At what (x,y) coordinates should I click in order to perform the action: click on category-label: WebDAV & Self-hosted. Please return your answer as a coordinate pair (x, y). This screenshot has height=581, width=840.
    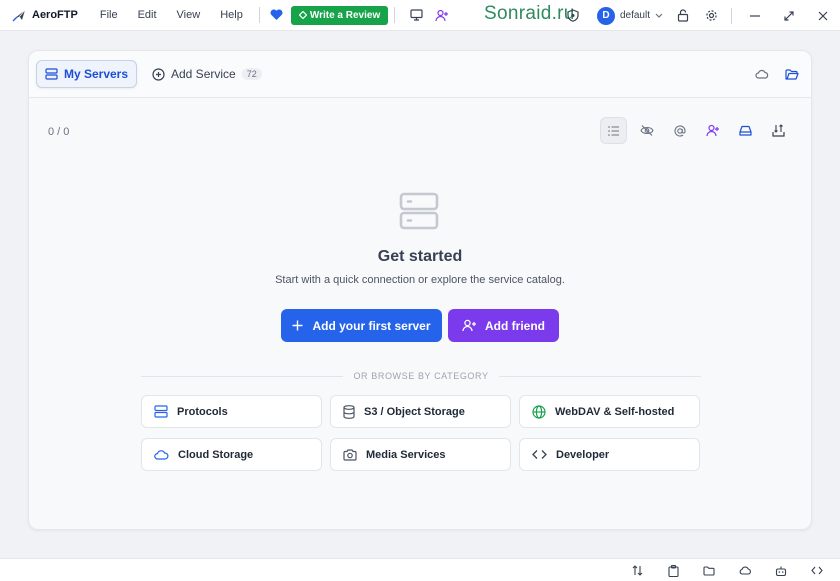
    Looking at the image, I should click on (615, 411).